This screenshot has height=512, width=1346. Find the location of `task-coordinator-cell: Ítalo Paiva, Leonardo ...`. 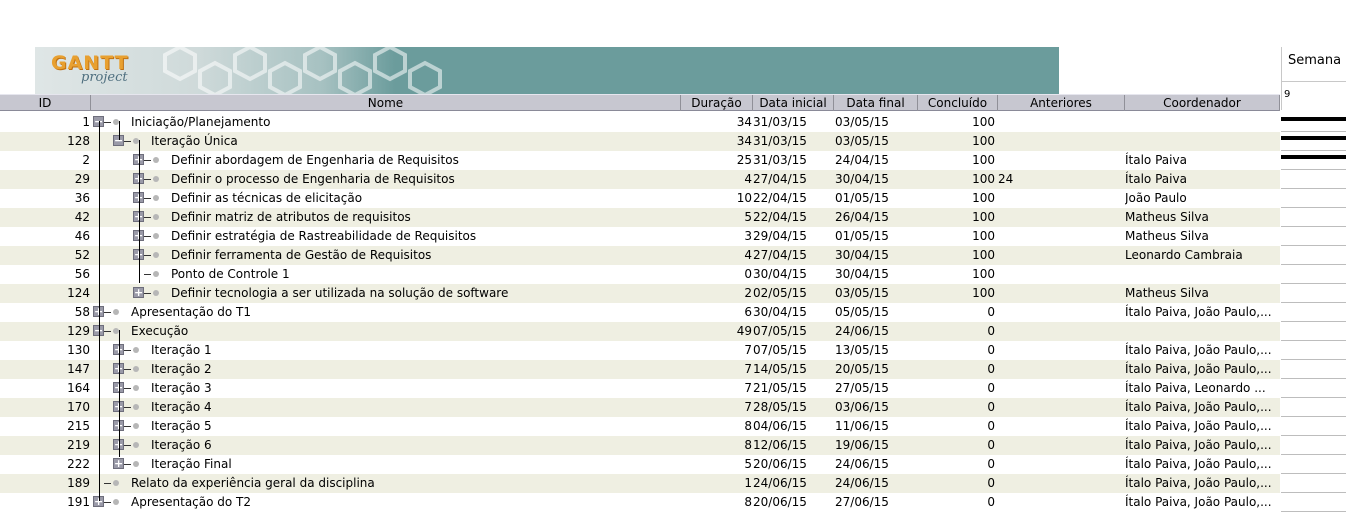

task-coordinator-cell: Ítalo Paiva, Leonardo ... is located at coordinates (1202, 388).